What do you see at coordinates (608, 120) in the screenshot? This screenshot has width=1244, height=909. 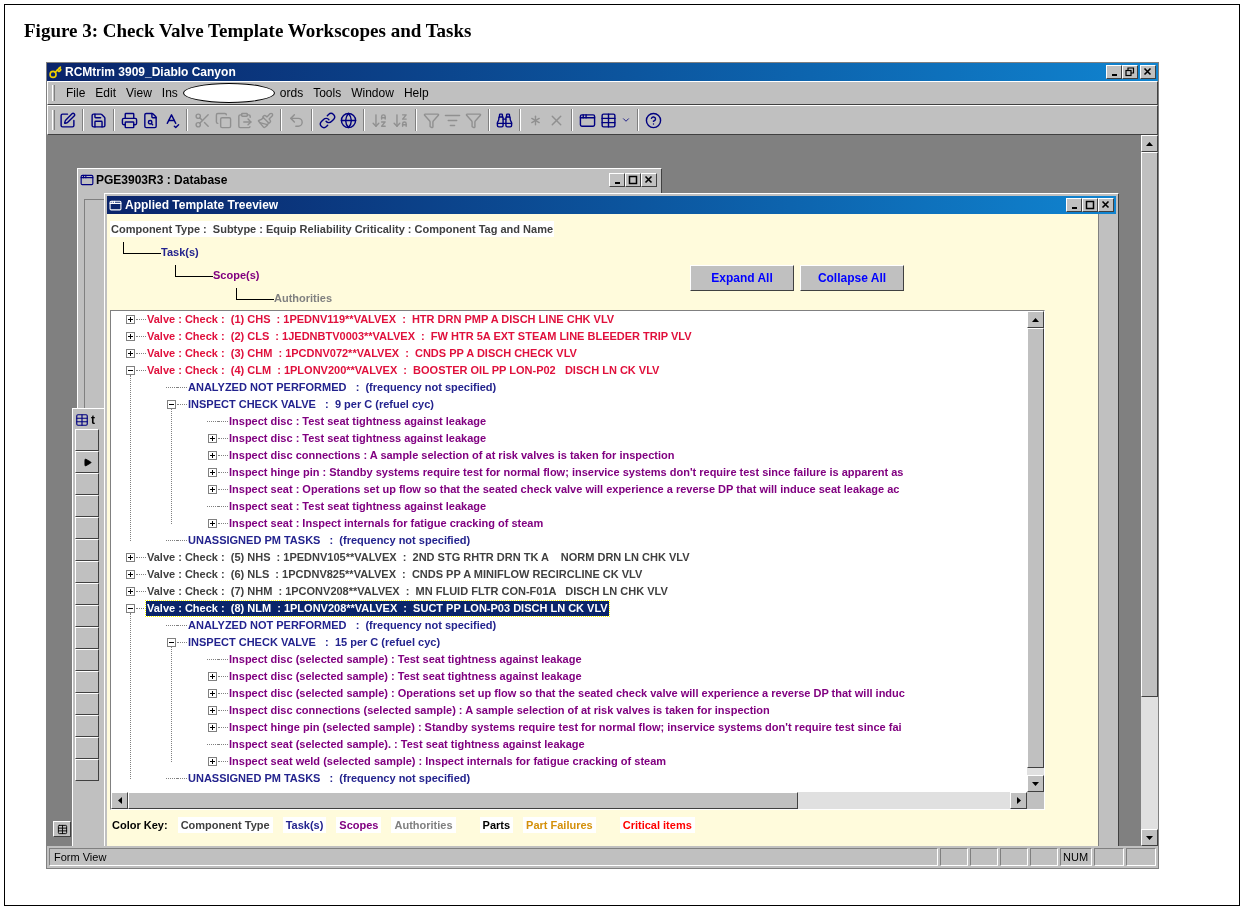 I see `table-icon` at bounding box center [608, 120].